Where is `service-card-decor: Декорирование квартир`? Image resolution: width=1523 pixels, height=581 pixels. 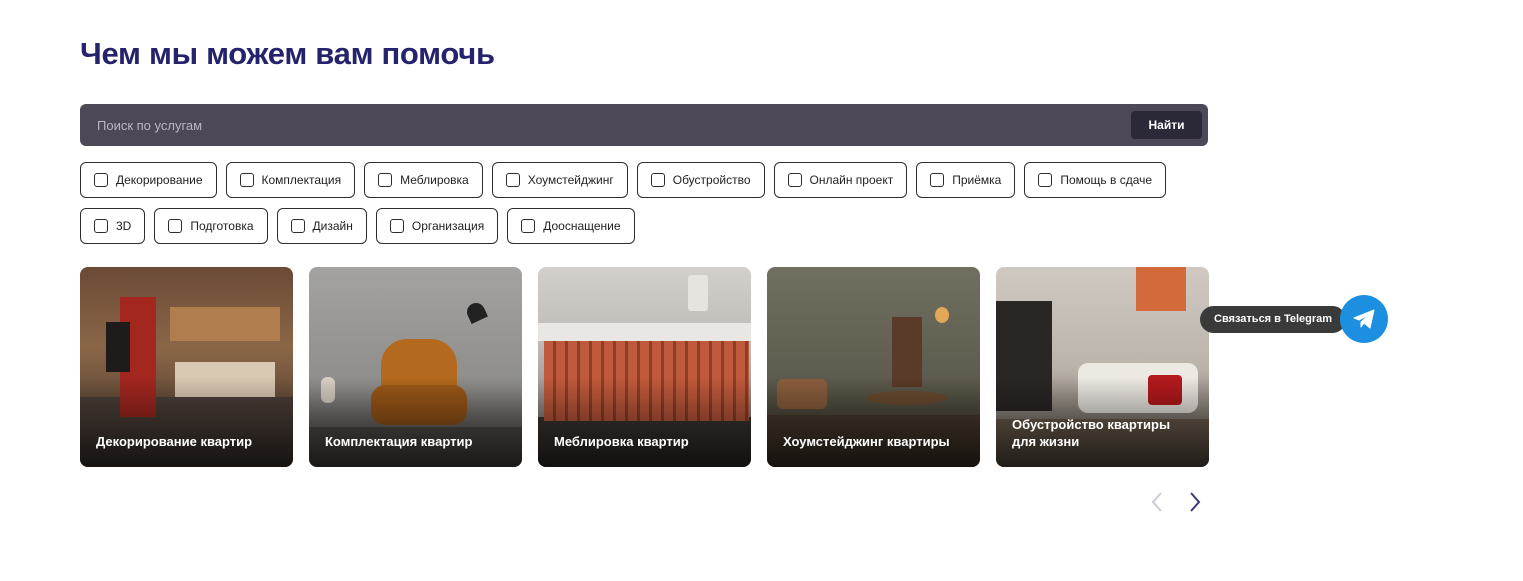 service-card-decor: Декорирование квартир is located at coordinates (186, 367).